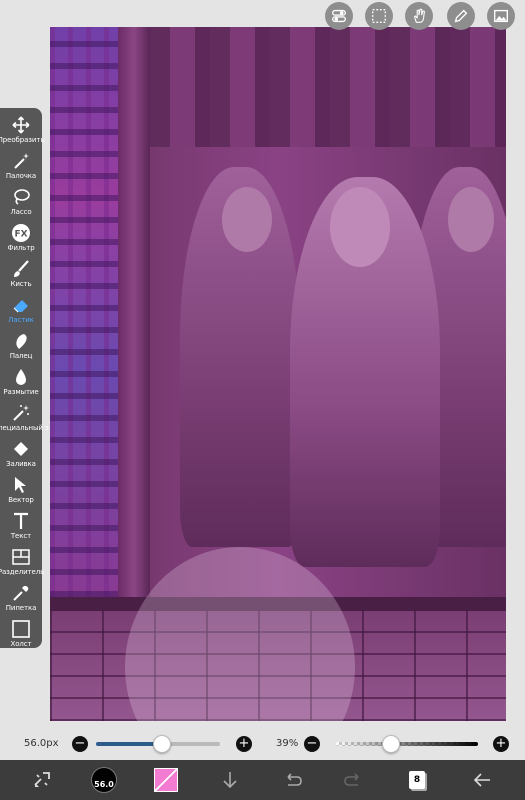 This screenshot has width=525, height=800. I want to click on size-increase-button: +, so click(244, 744).